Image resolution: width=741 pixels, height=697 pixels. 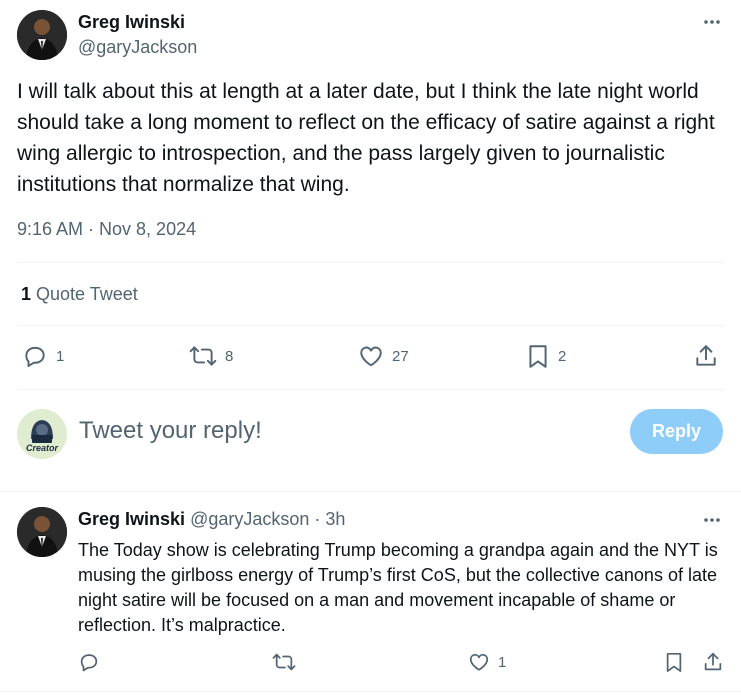 I want to click on quote-label: Quote Tweet, so click(x=87, y=294).